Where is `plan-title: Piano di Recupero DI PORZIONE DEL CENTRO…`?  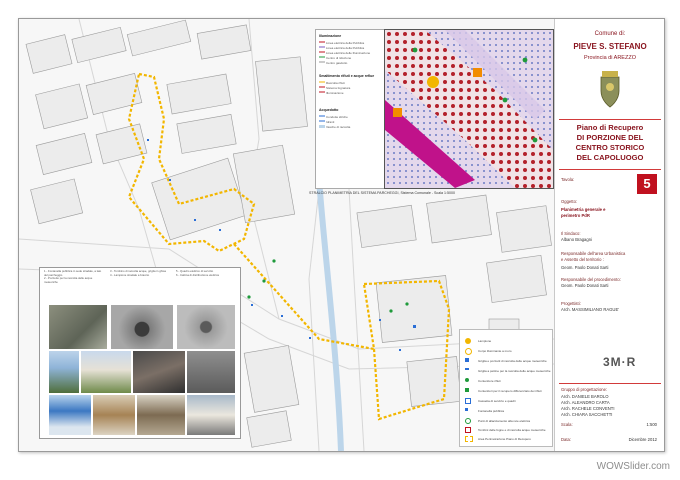 plan-title: Piano di Recupero DI PORZIONE DEL CENTRO… is located at coordinates (609, 143).